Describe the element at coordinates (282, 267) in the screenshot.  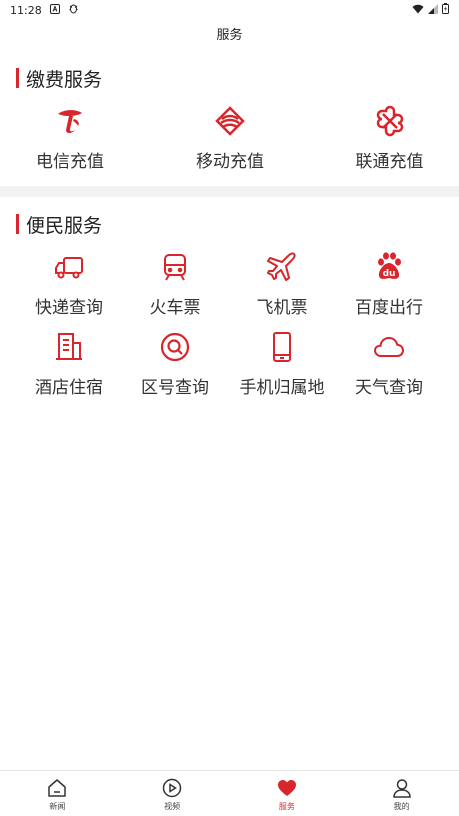
I see `airplane-icon` at that location.